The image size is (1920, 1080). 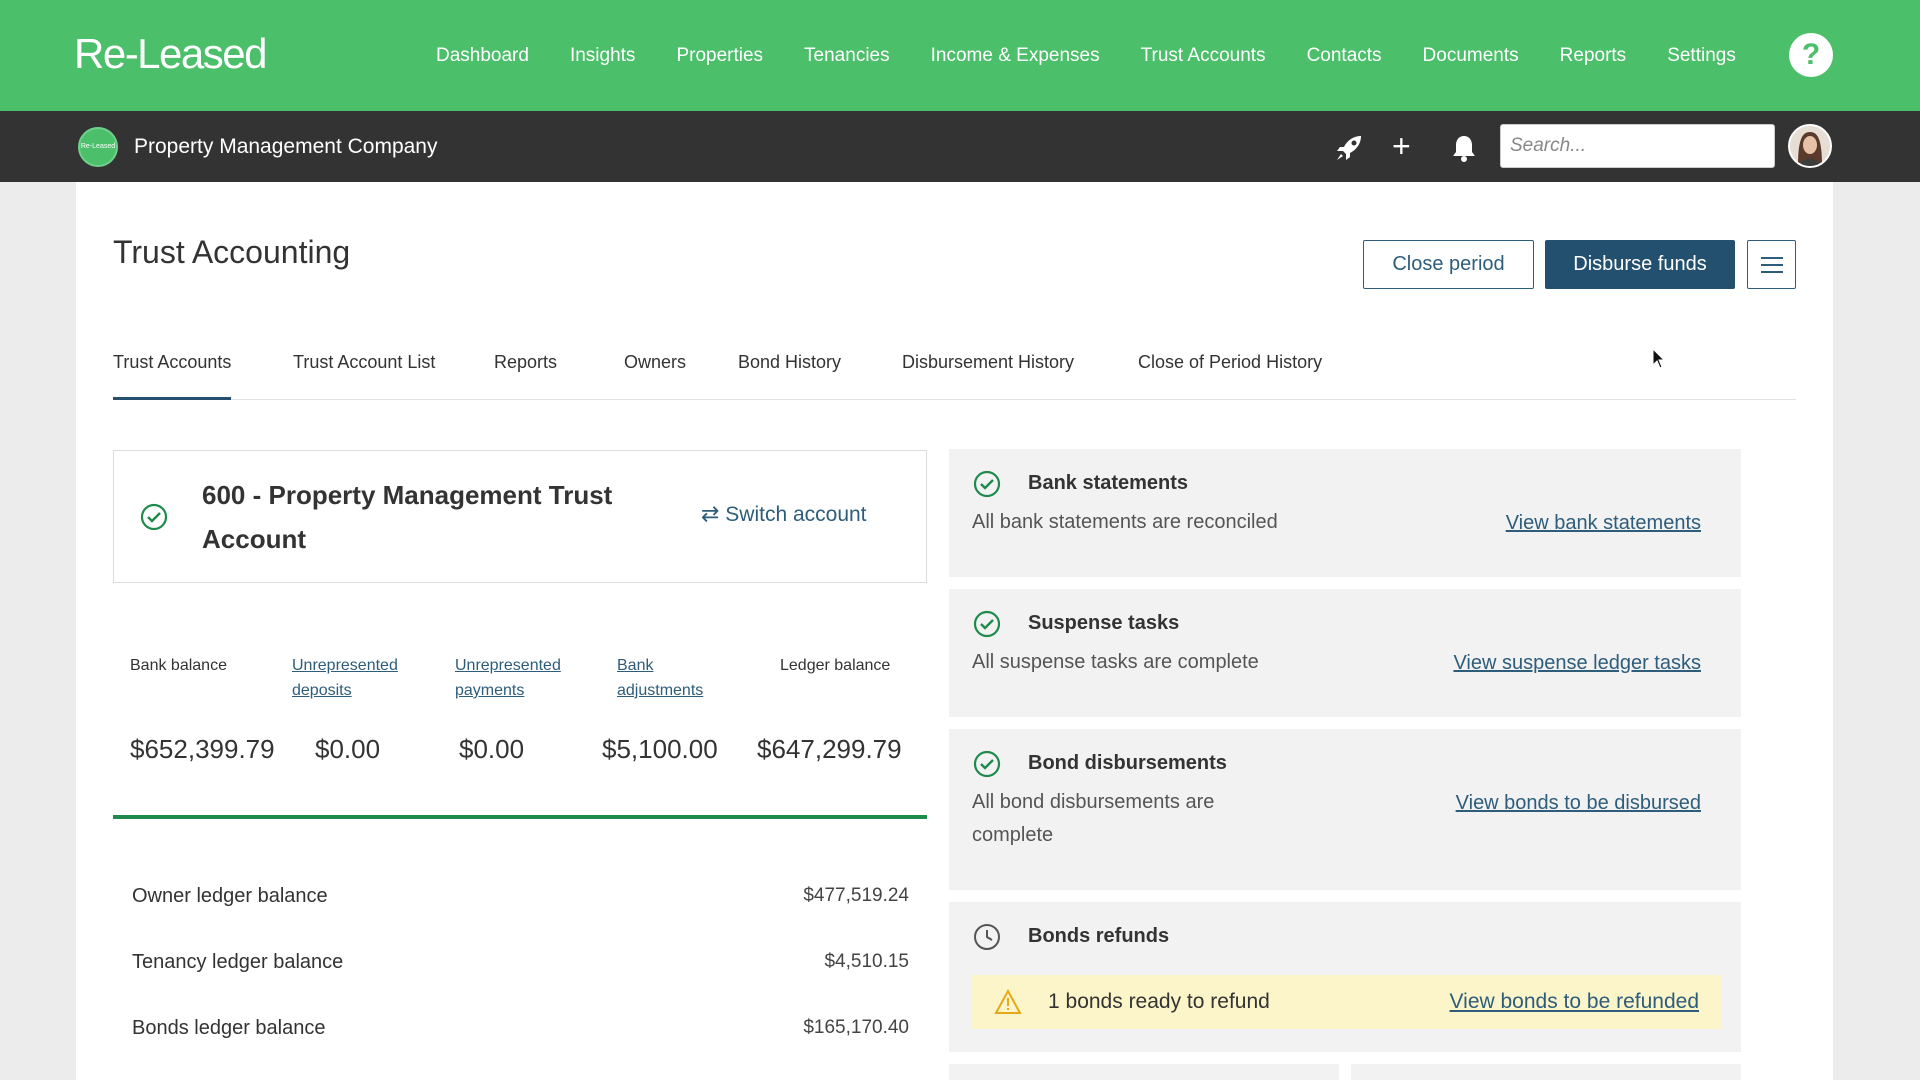 What do you see at coordinates (719, 56) in the screenshot?
I see `nav-properties: Properties` at bounding box center [719, 56].